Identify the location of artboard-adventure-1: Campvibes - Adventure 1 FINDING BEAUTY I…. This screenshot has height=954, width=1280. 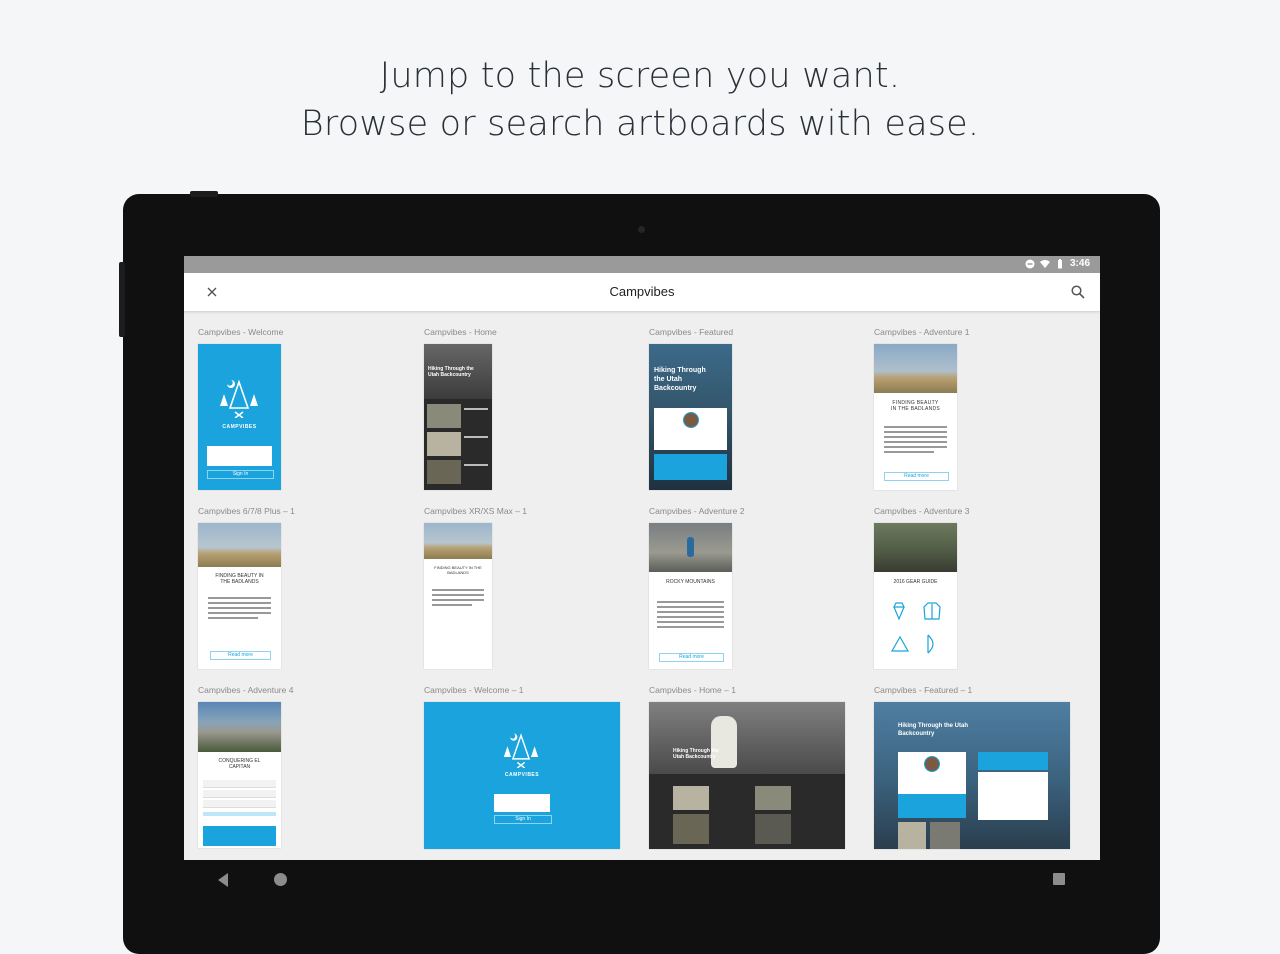
(974, 412).